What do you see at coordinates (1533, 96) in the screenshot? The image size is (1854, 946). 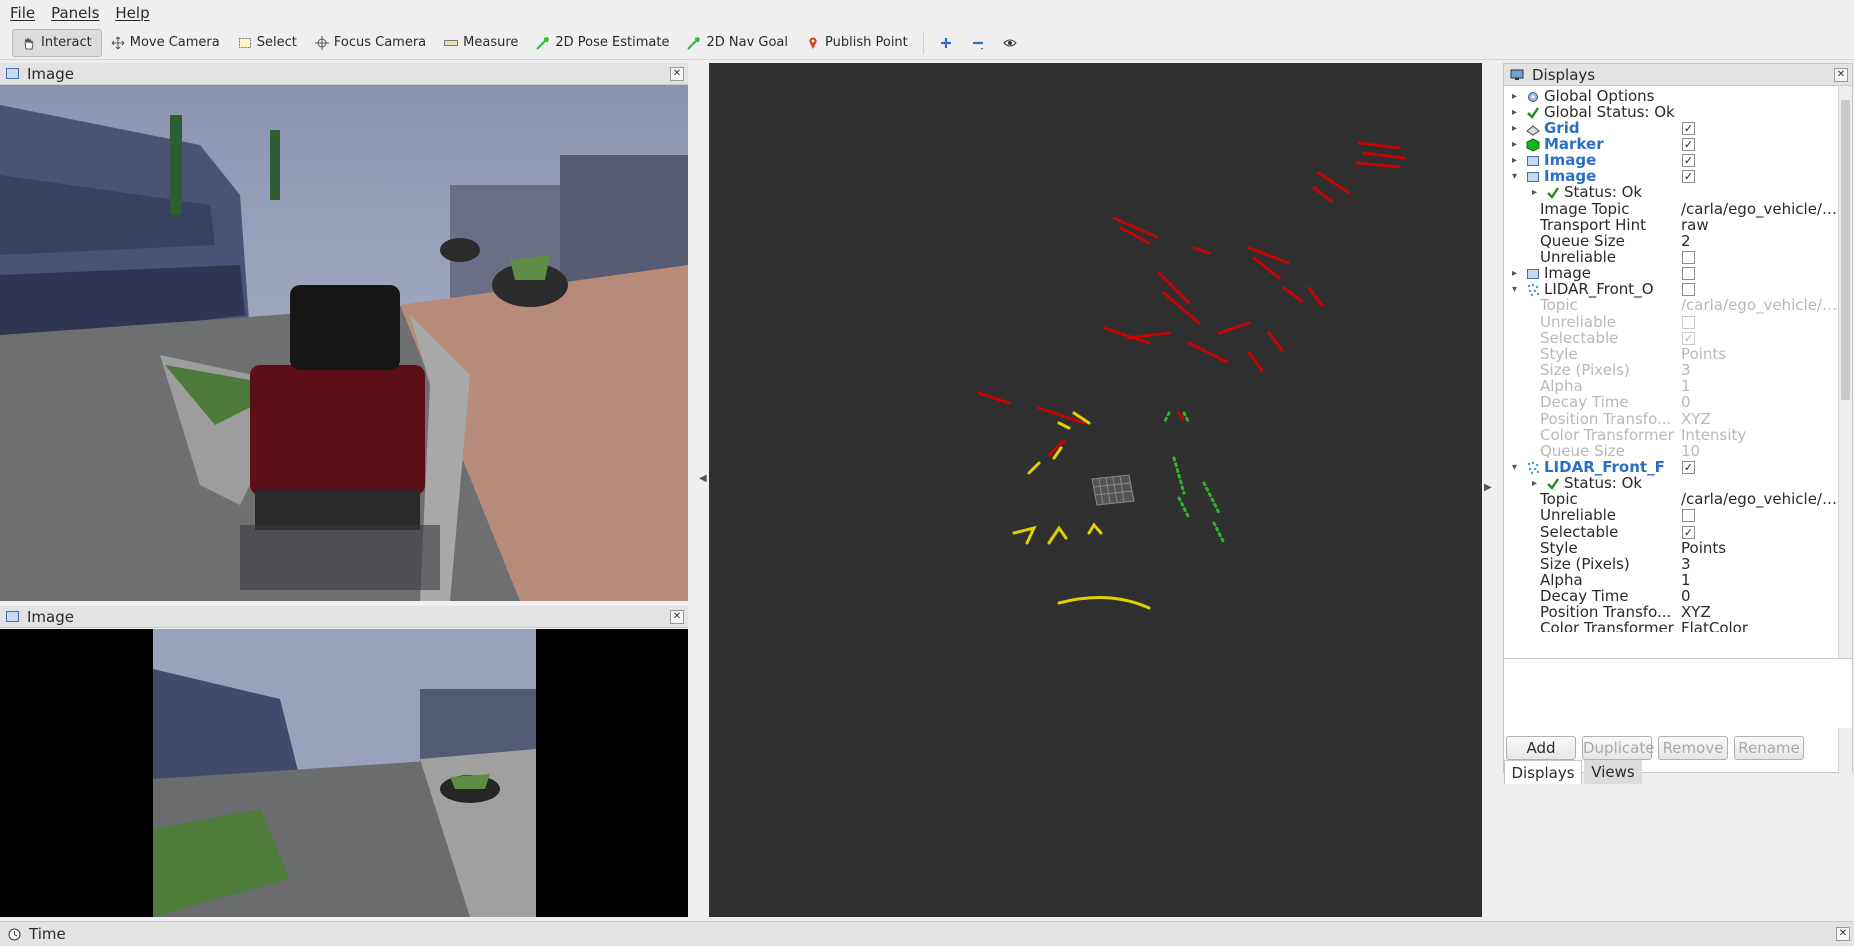 I see `gear-icon` at bounding box center [1533, 96].